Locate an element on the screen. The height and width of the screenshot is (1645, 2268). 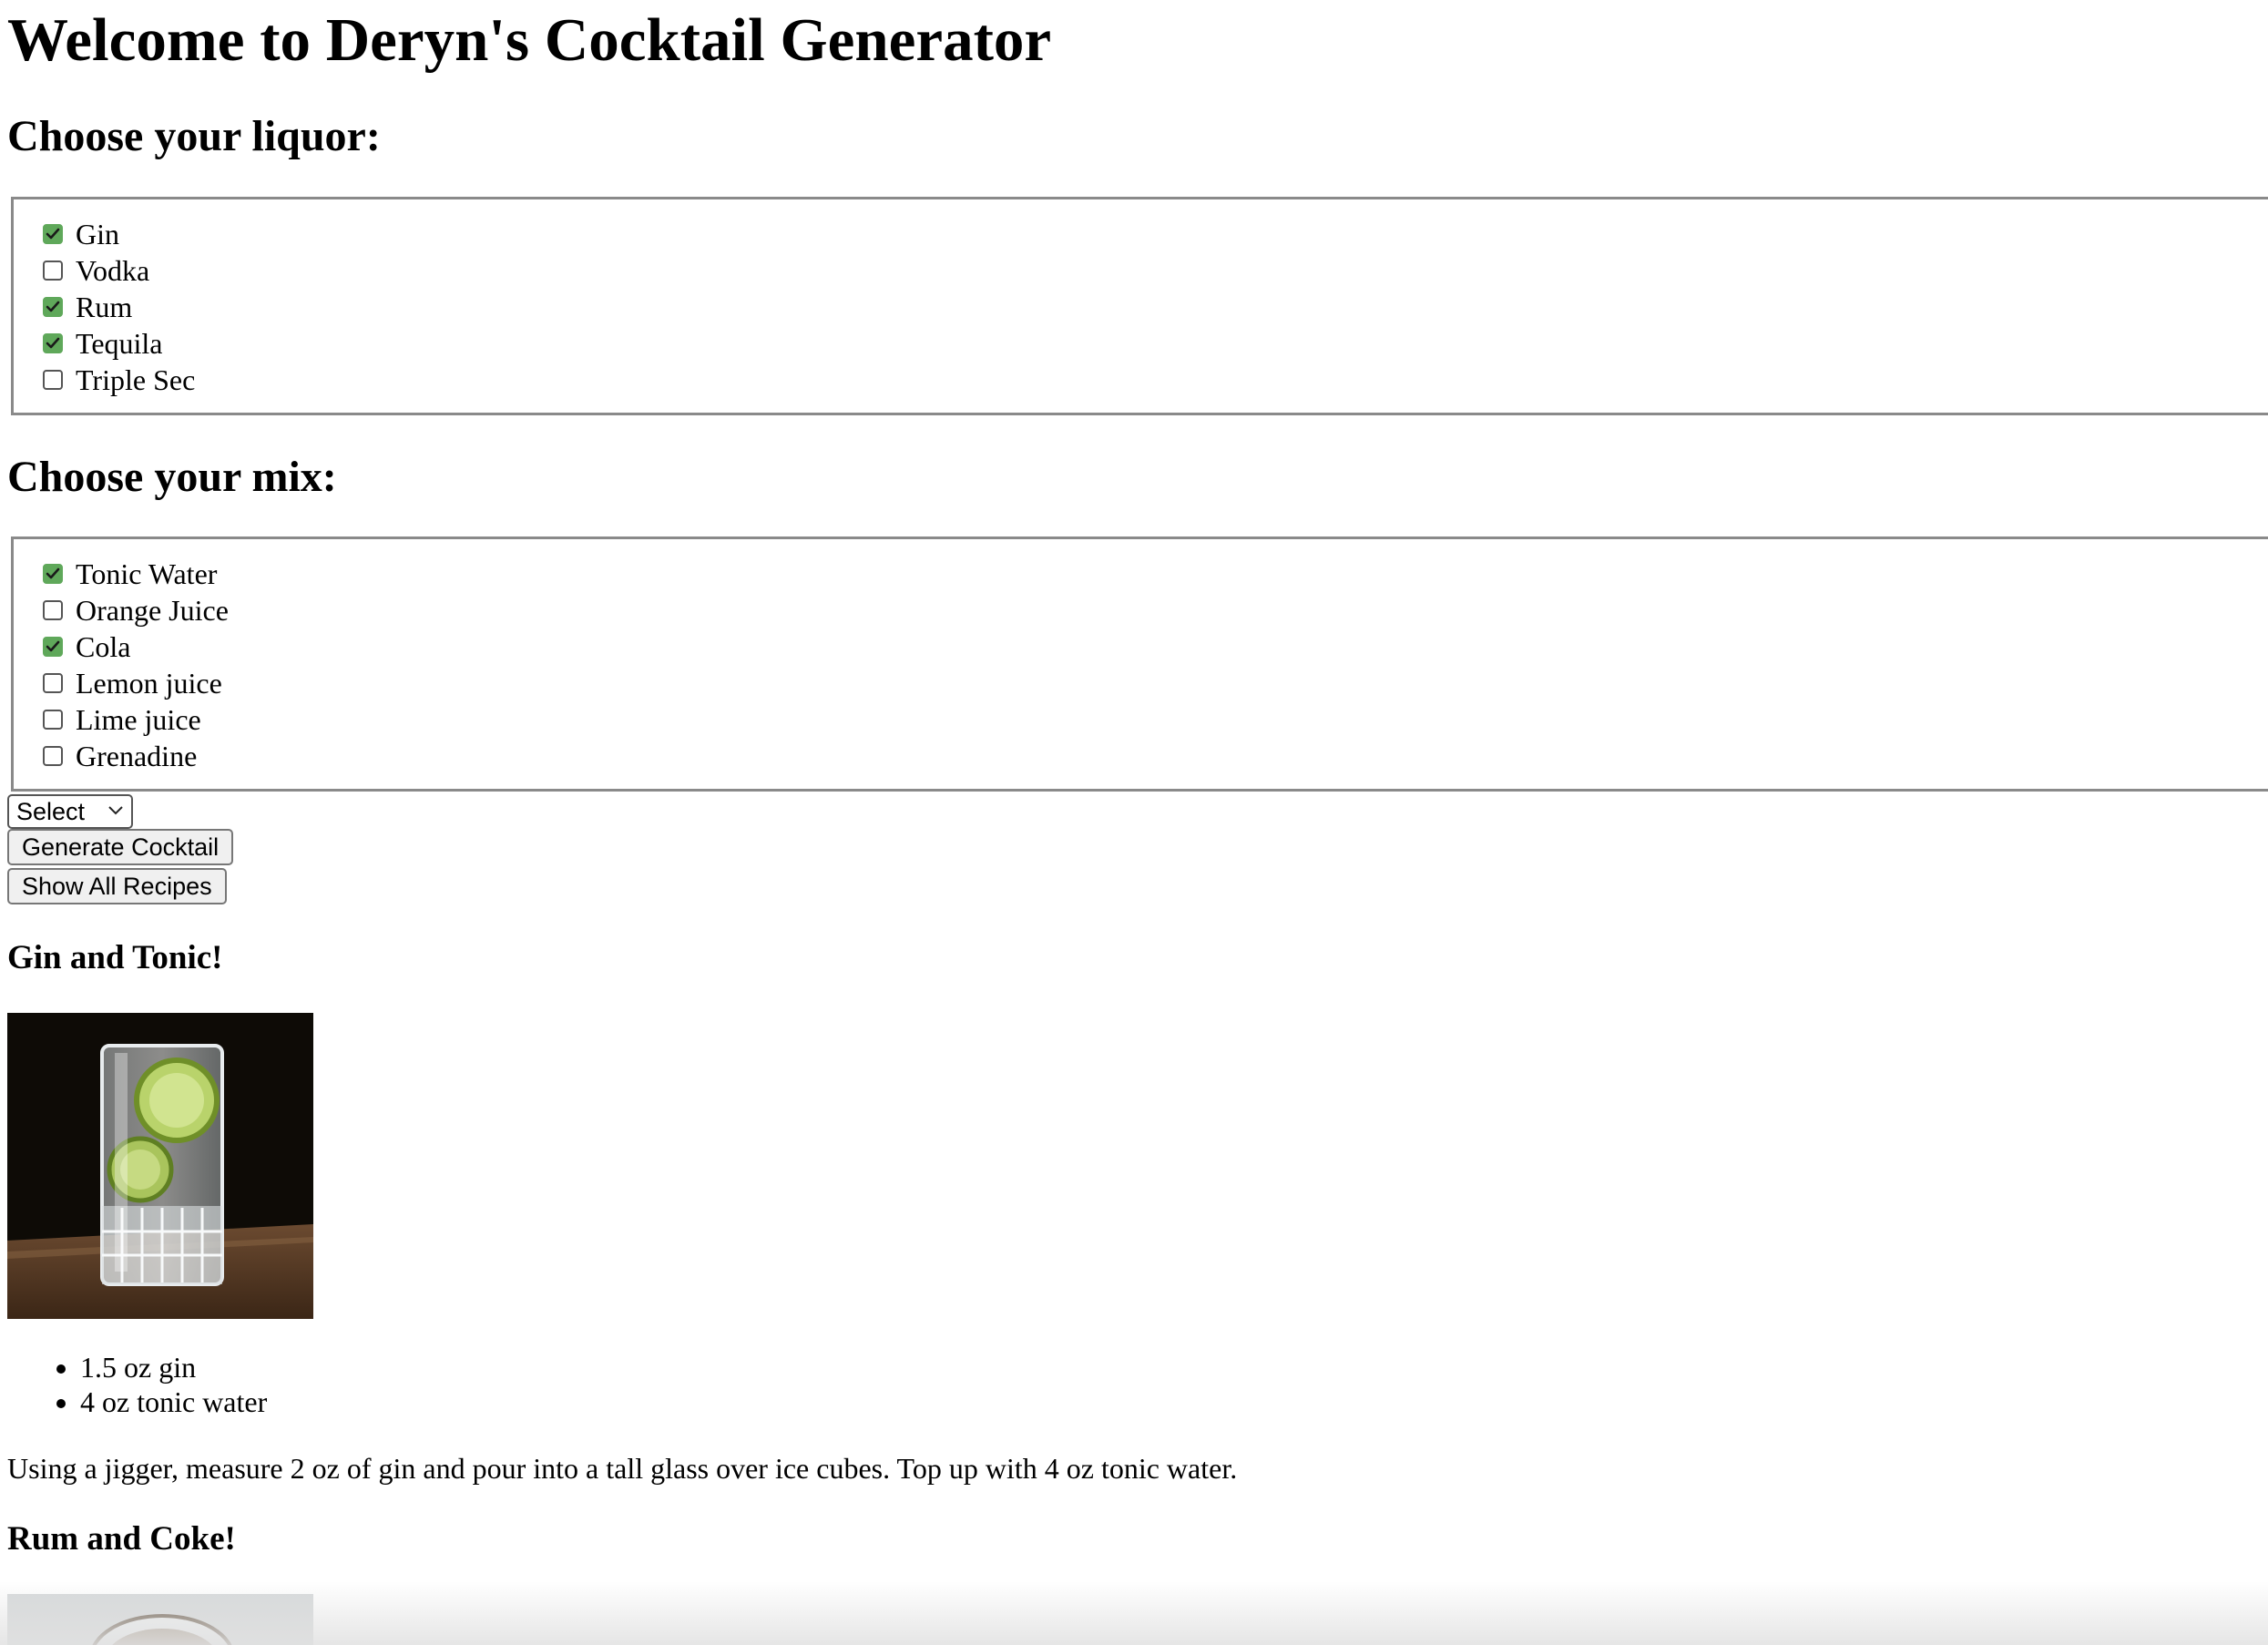
liquor-label-gin: Gin is located at coordinates (97, 234).